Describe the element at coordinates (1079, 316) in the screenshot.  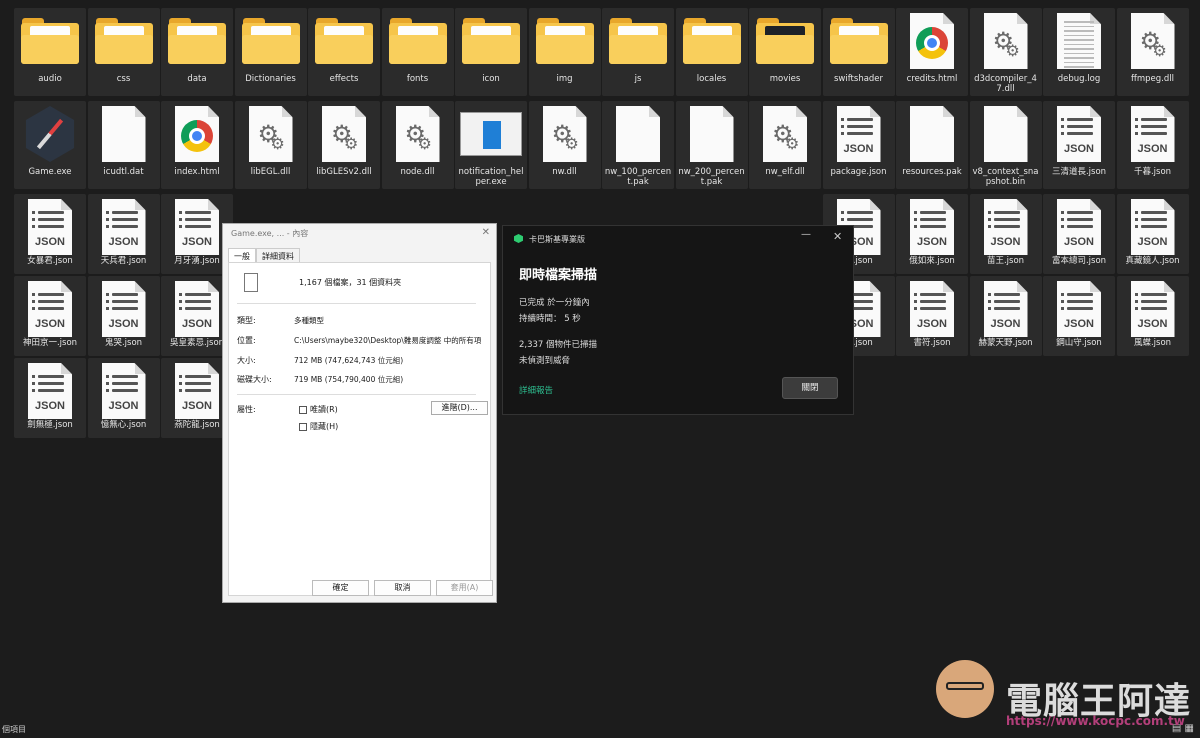
I see `file-tile: JSON 鋼山守.json` at that location.